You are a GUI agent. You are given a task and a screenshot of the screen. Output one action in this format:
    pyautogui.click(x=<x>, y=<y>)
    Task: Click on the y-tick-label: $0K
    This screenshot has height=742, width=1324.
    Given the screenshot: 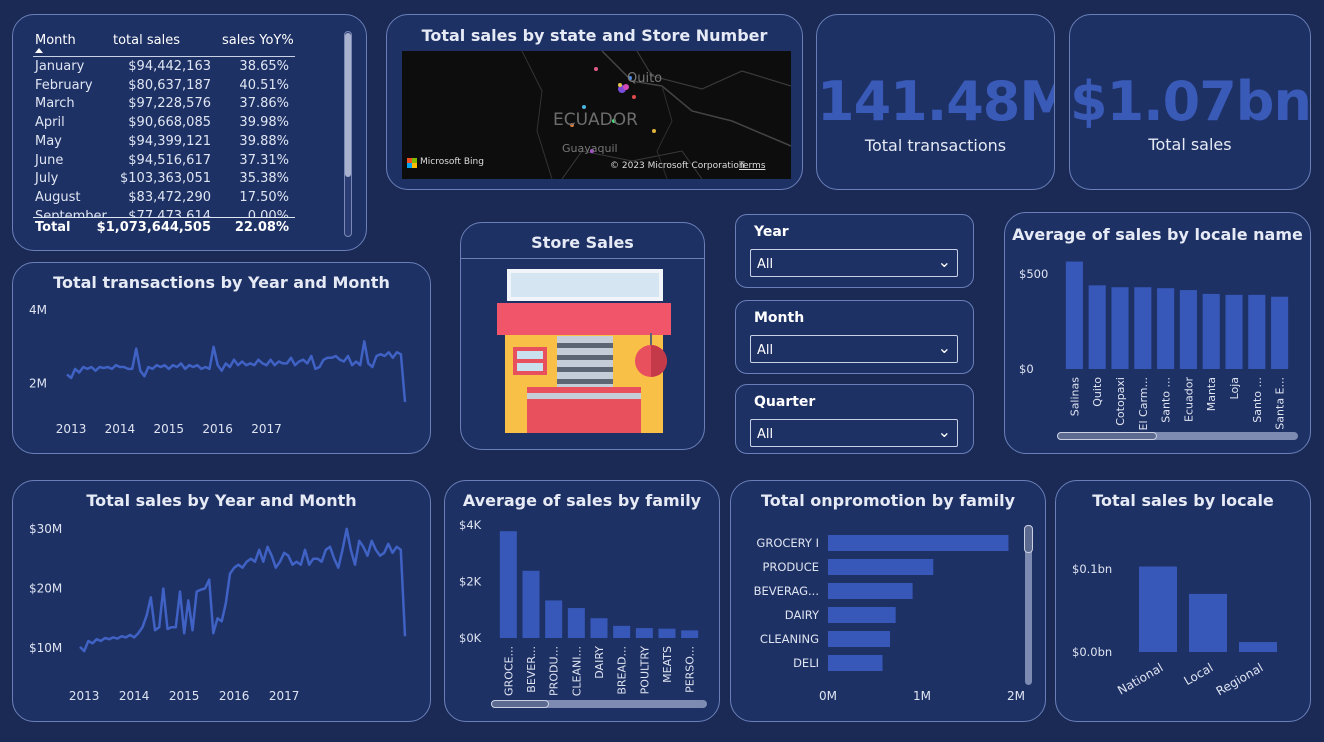 What is the action you would take?
    pyautogui.click(x=470, y=638)
    